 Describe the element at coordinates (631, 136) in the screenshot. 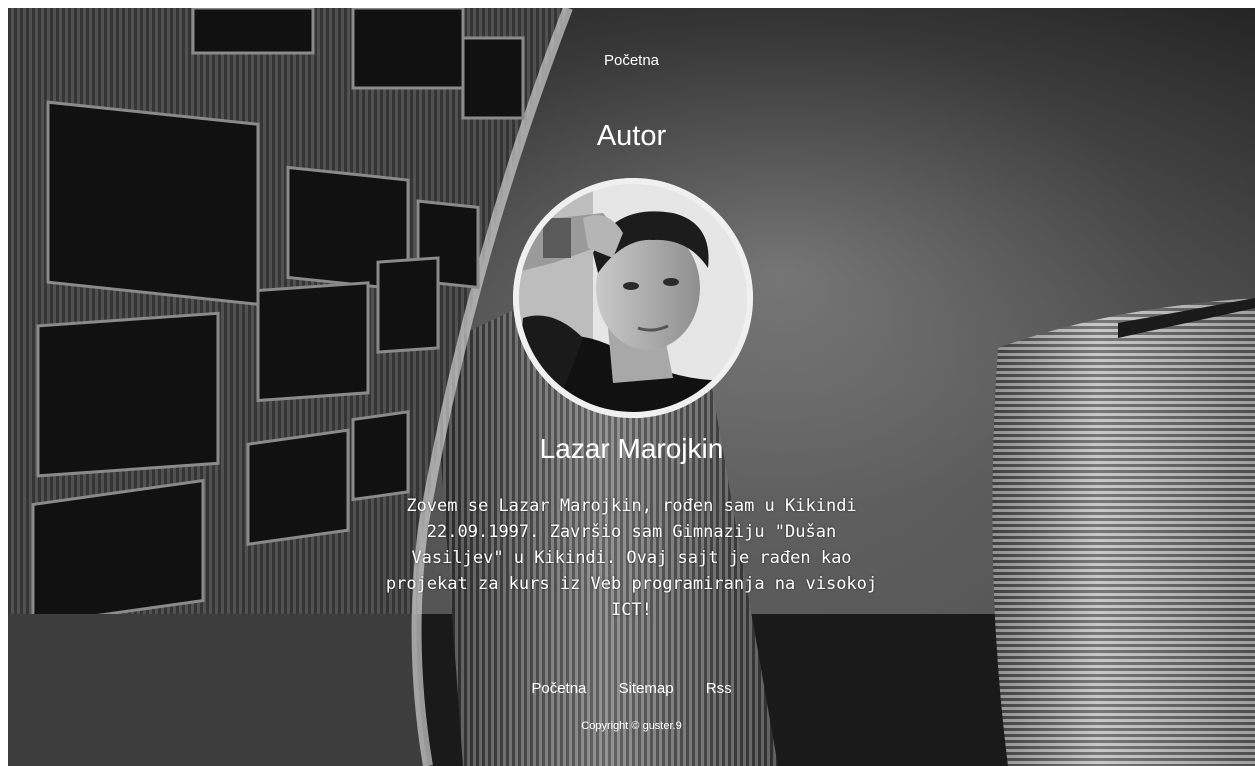

I see `page-title: Autor` at that location.